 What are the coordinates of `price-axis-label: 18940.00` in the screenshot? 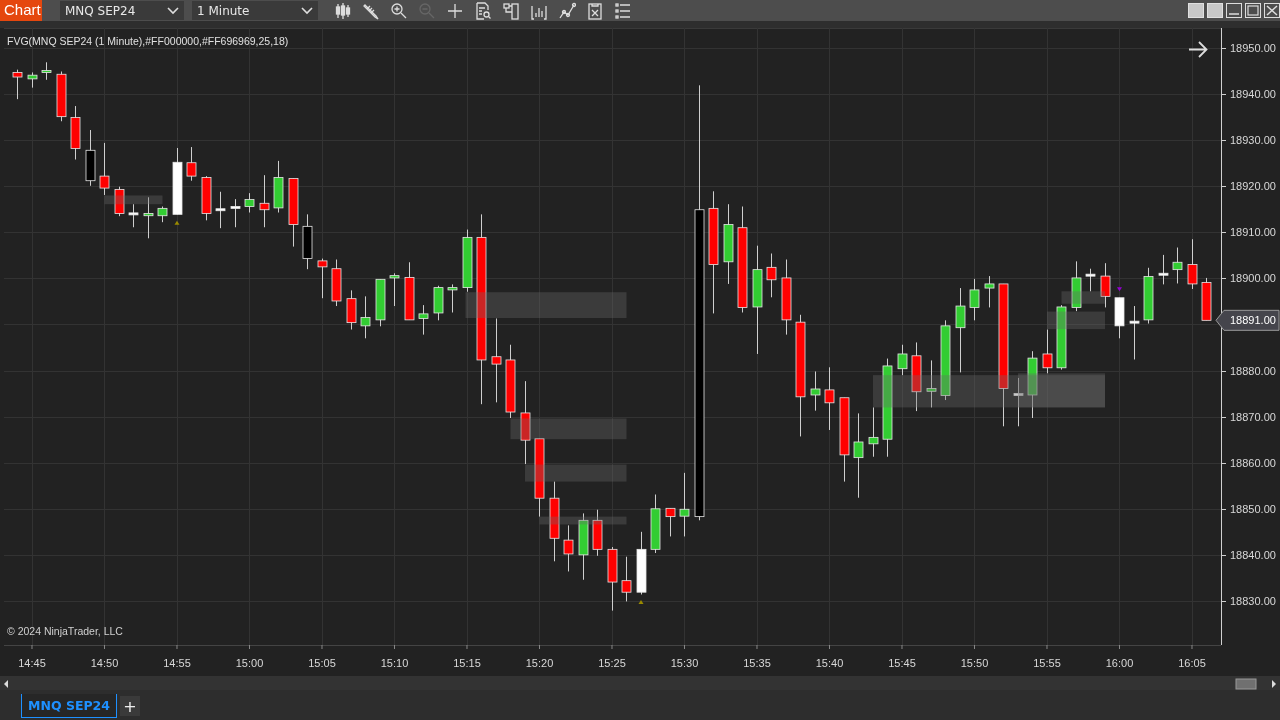 It's located at (1253, 94).